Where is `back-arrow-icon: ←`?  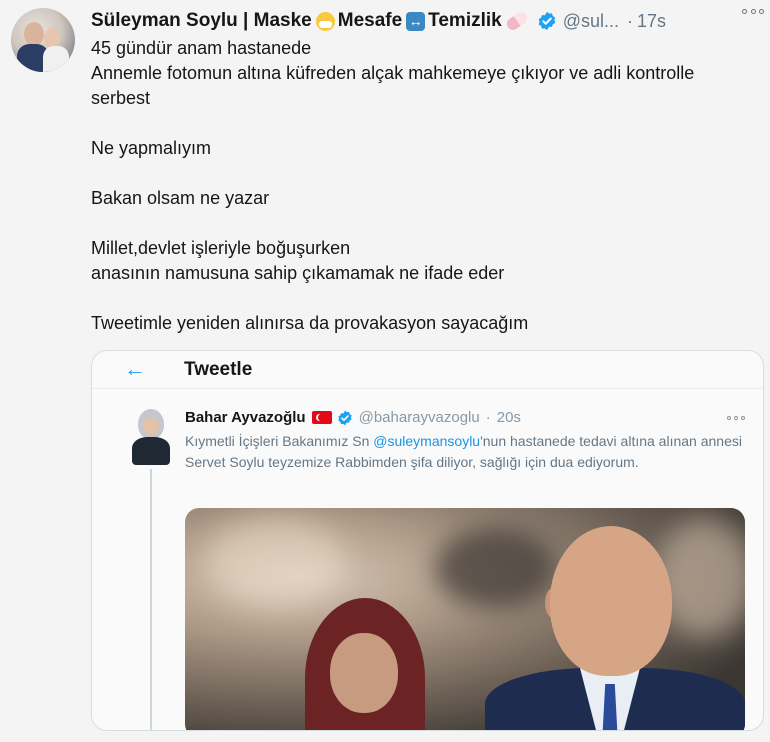 back-arrow-icon: ← is located at coordinates (135, 369).